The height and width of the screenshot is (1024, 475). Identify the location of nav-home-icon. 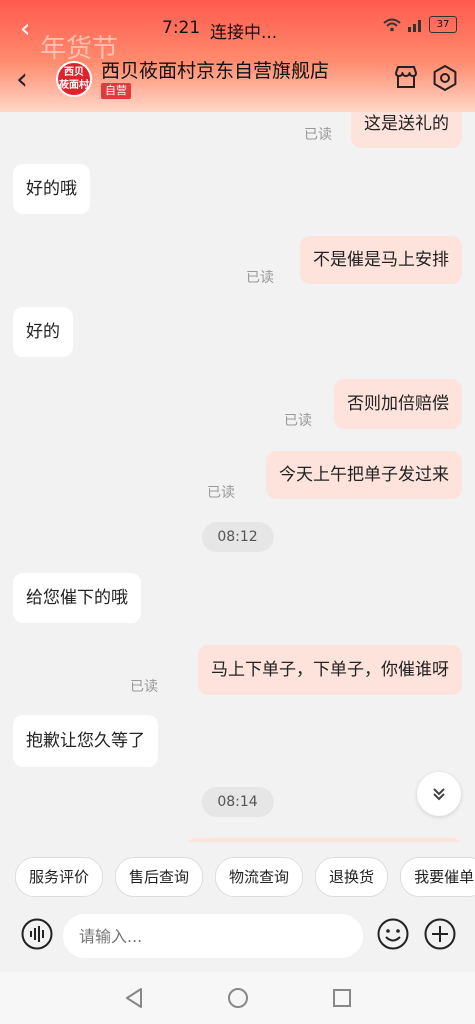
(238, 998).